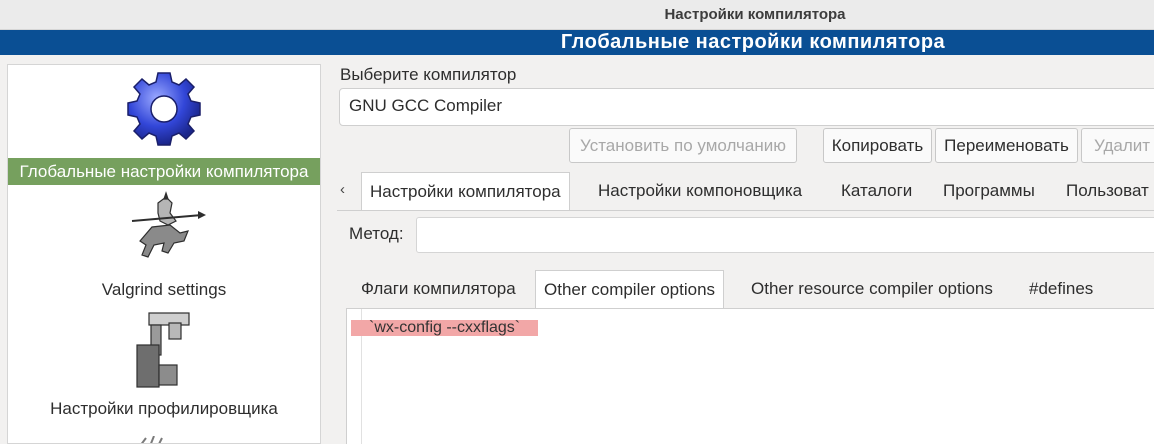  Describe the element at coordinates (877, 145) in the screenshot. I see `copy-button: Копировать` at that location.